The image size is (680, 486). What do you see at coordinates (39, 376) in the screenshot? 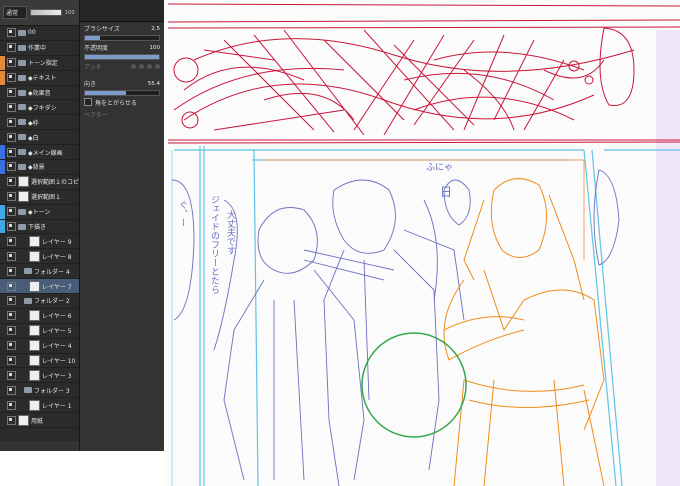
I see `layer-row: レイヤー 3` at bounding box center [39, 376].